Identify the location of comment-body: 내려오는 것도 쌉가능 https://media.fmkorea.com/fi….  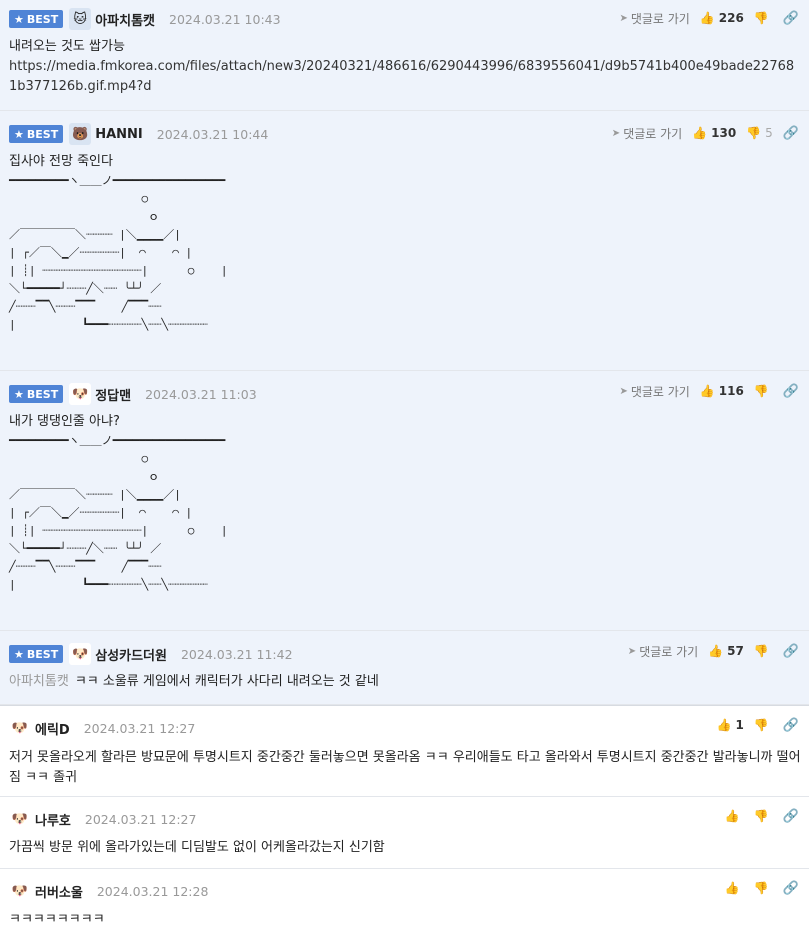
(404, 67).